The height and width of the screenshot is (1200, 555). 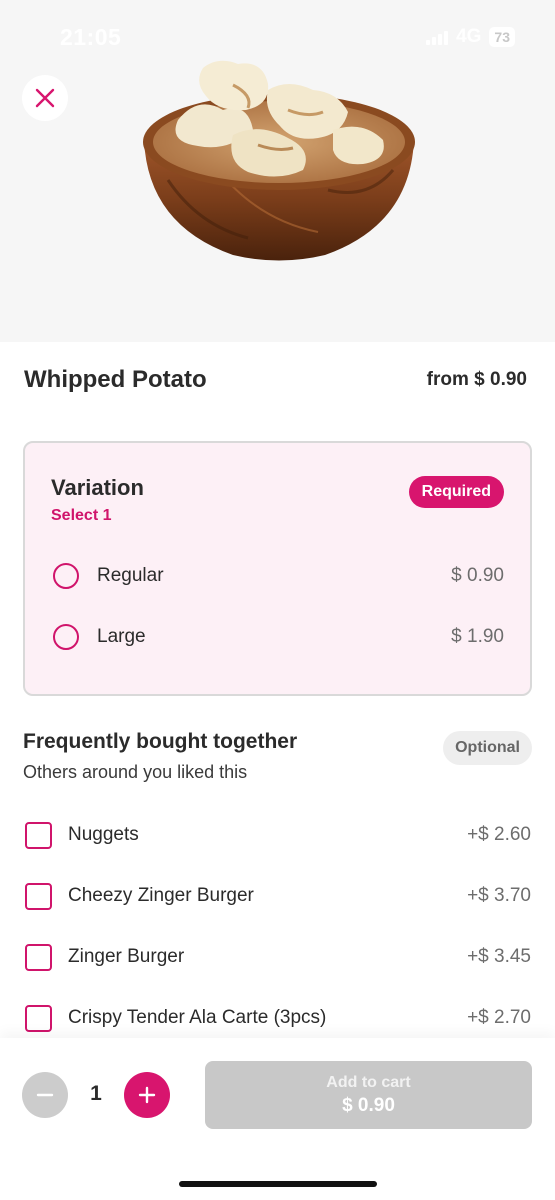 What do you see at coordinates (115, 379) in the screenshot?
I see `product-title: Whipped Potato` at bounding box center [115, 379].